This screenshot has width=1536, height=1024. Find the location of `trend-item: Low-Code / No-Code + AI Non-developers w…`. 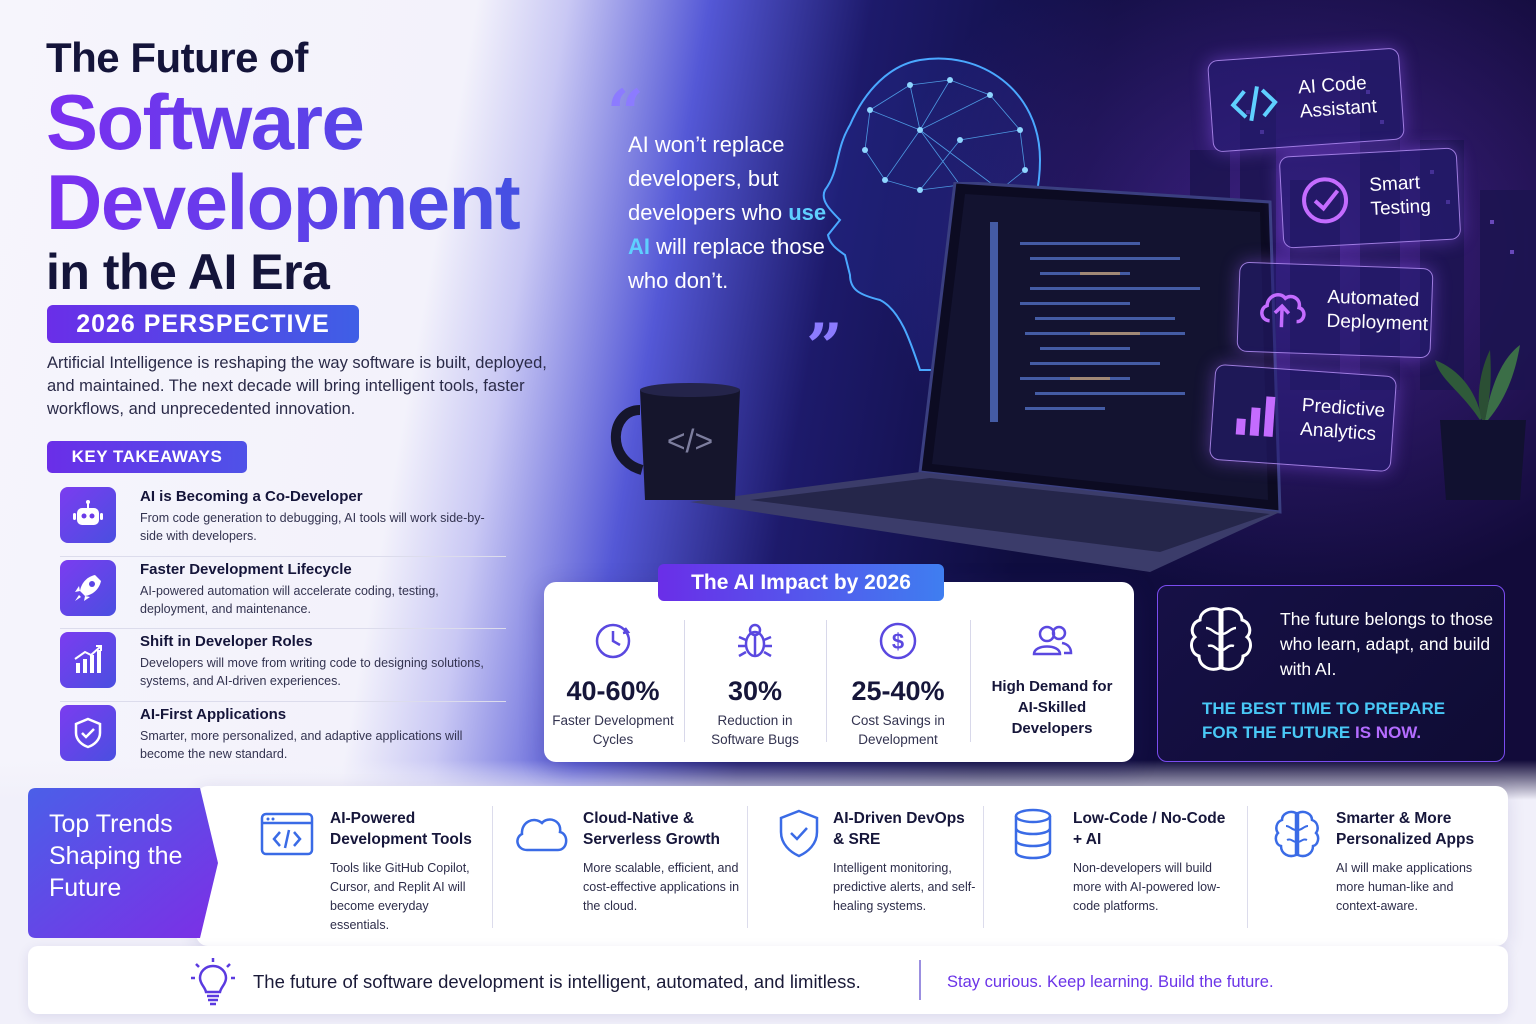

trend-item: Low-Code / No-Code + AI Non-developers w… is located at coordinates (1124, 862).